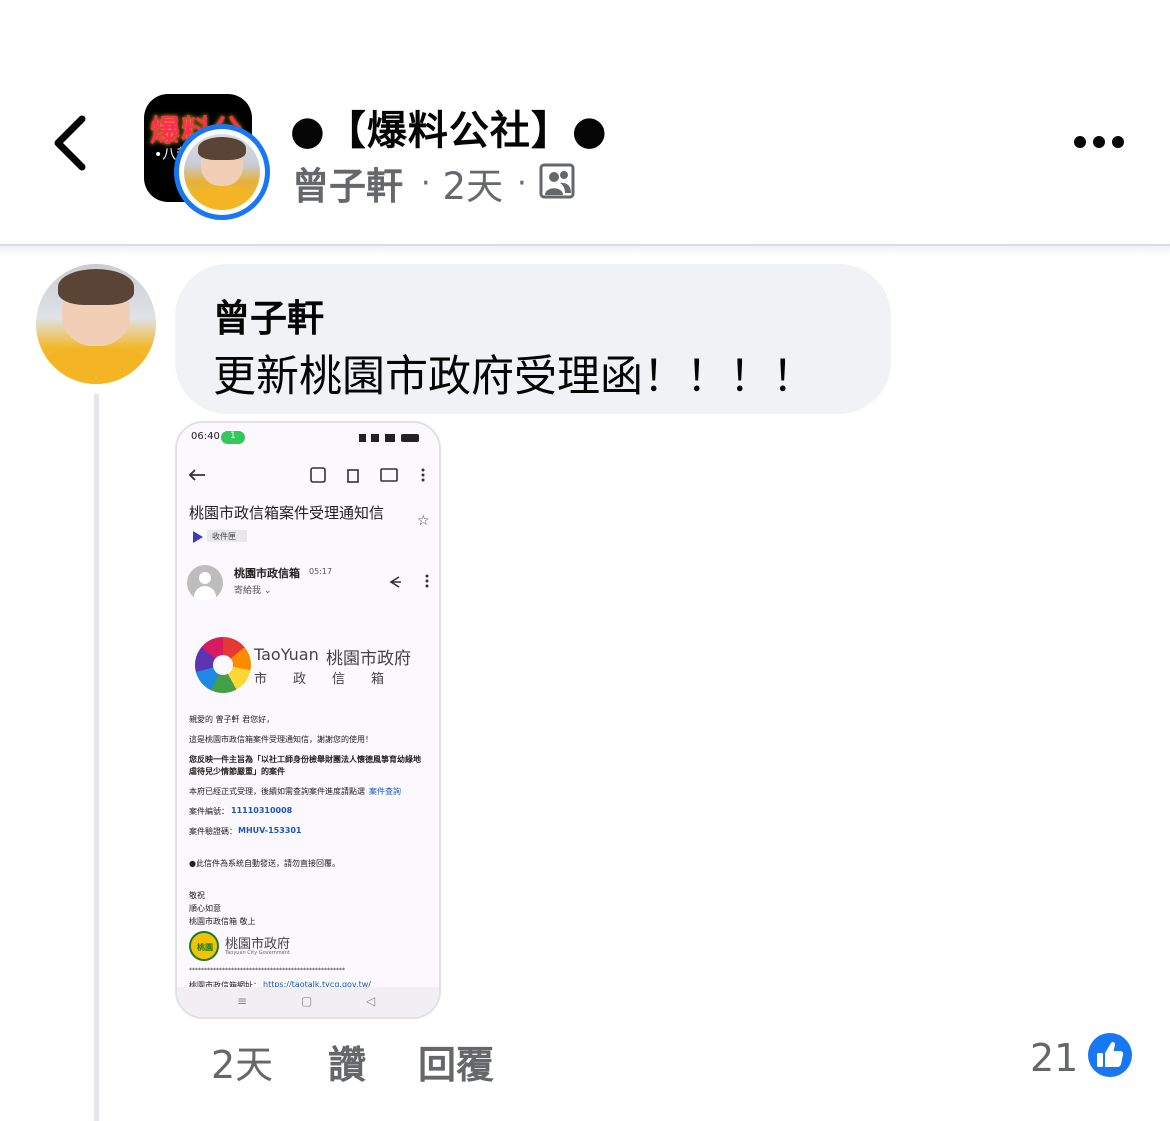 Image resolution: width=1170 pixels, height=1121 pixels. Describe the element at coordinates (222, 921) in the screenshot. I see `closing3: 桃園市政信箱 敬上` at that location.